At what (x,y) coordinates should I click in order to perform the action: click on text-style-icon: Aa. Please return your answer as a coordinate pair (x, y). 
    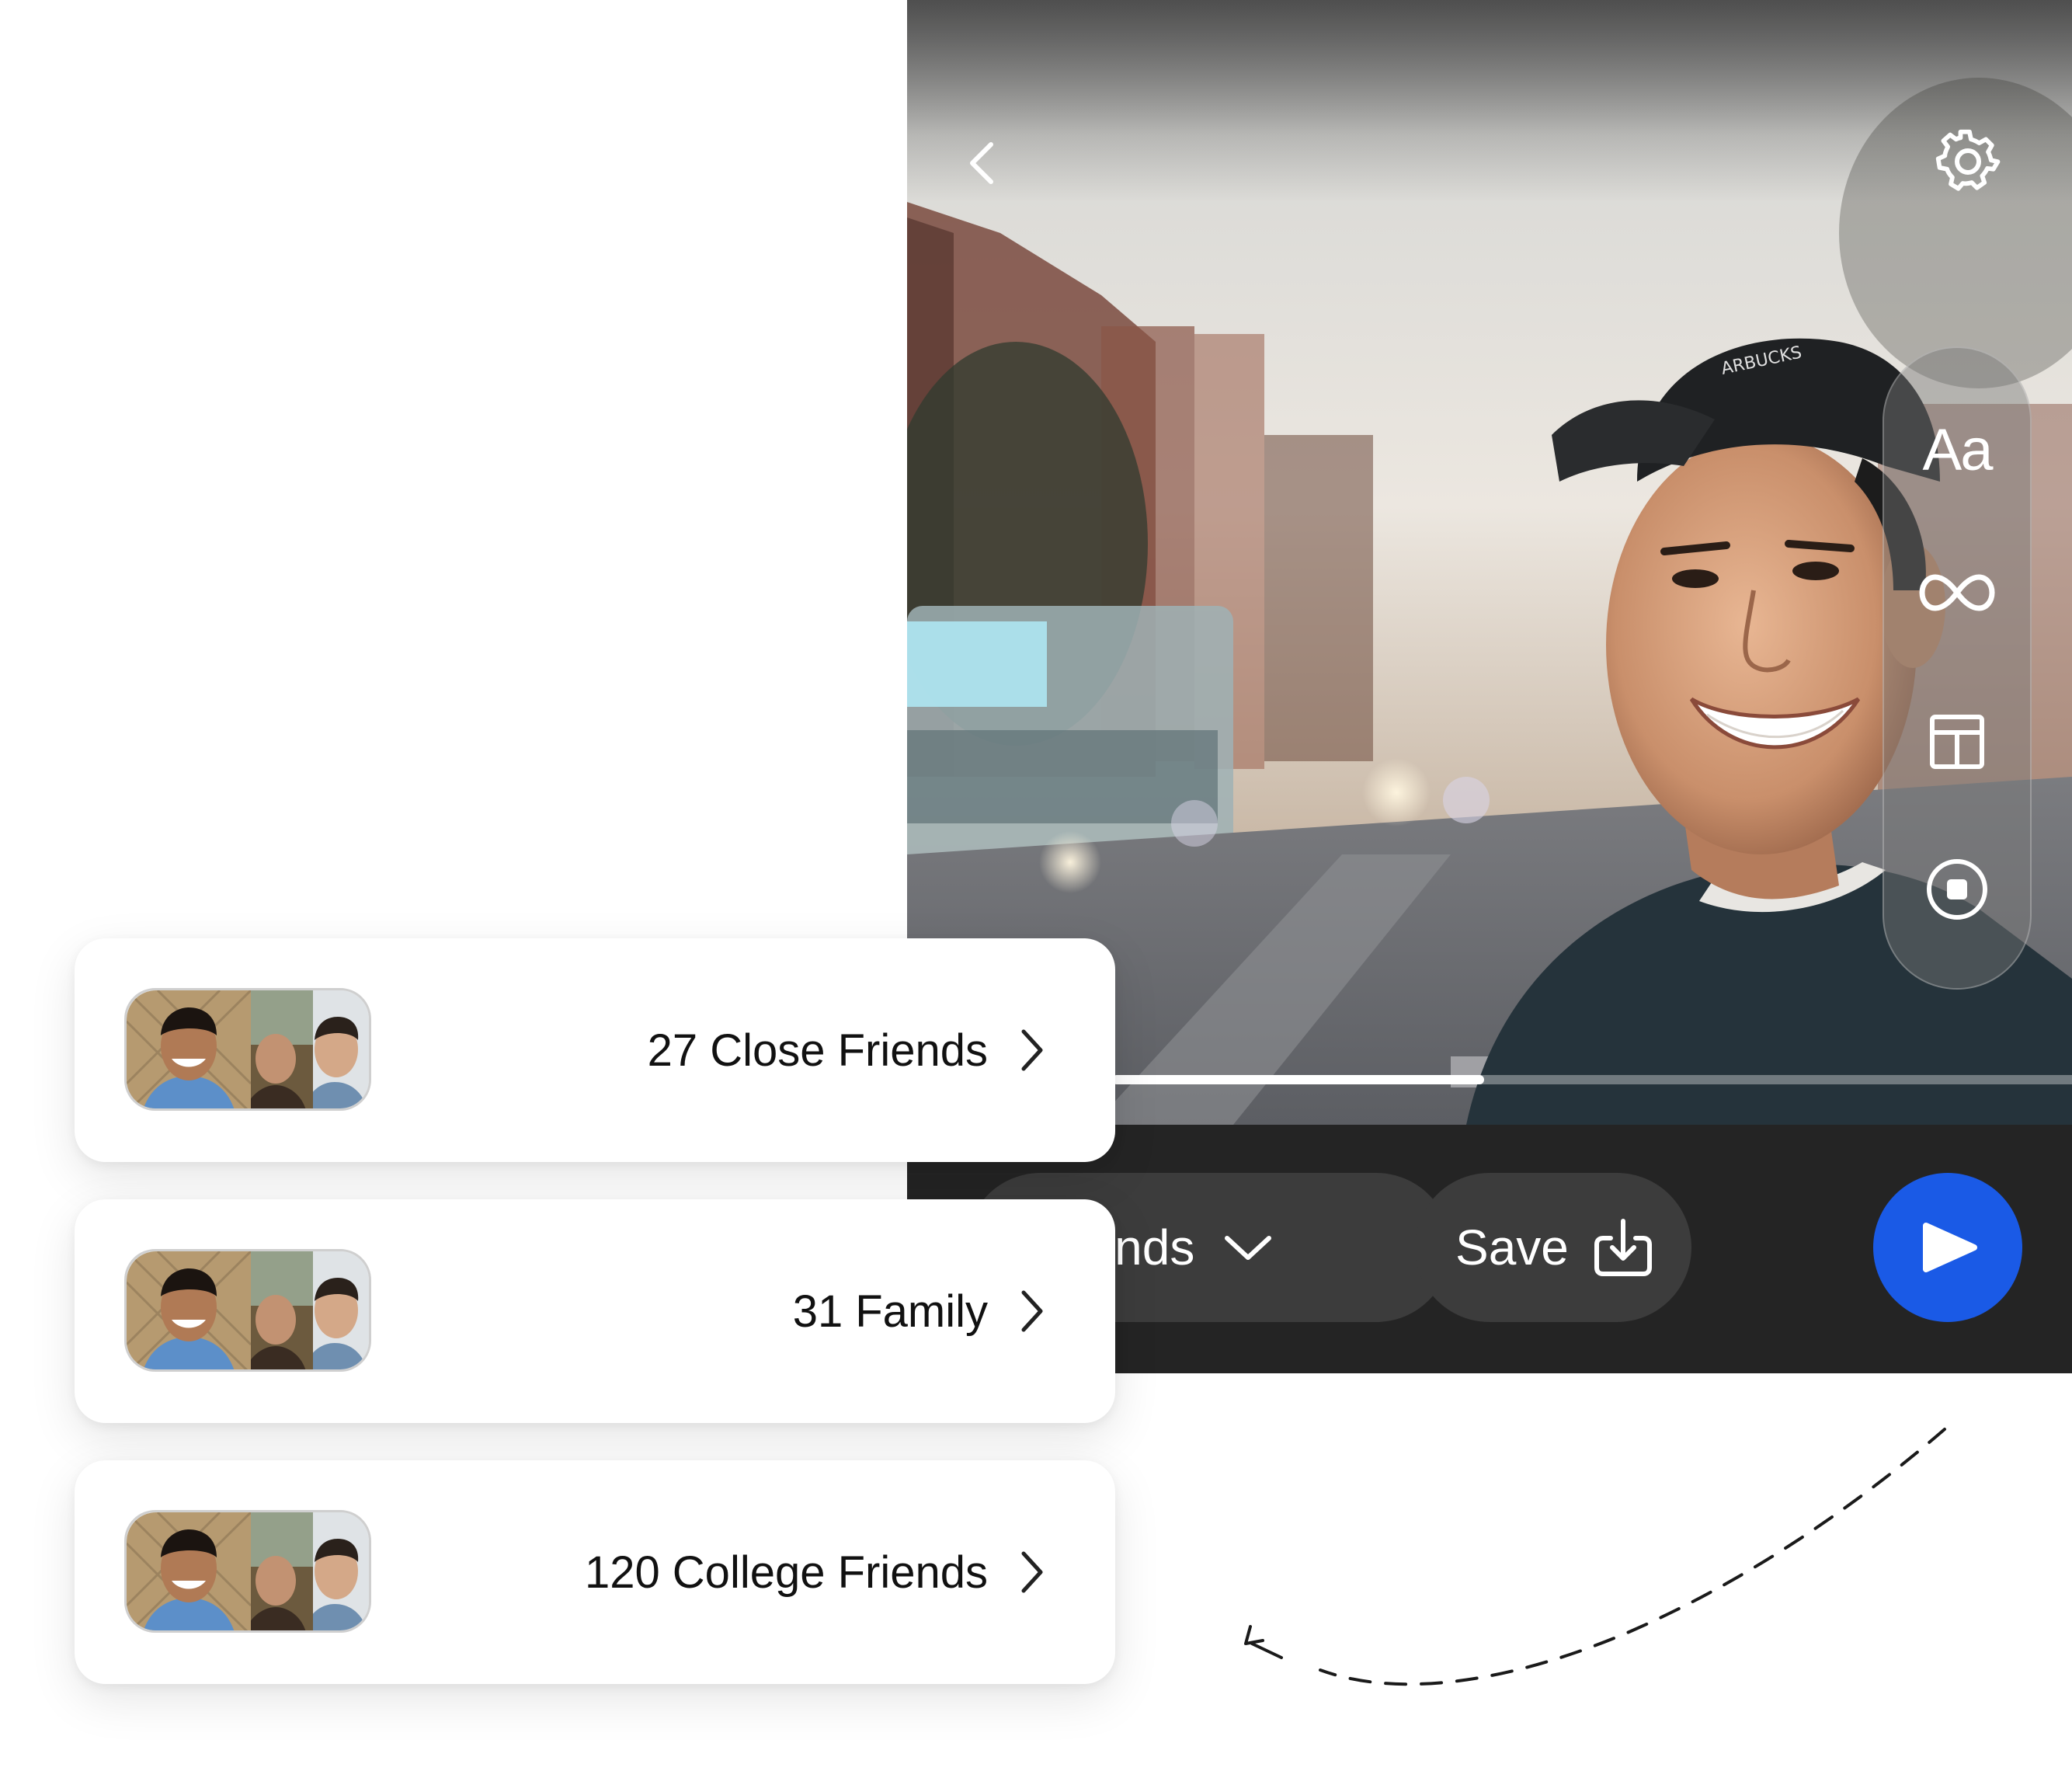
    Looking at the image, I should click on (1958, 449).